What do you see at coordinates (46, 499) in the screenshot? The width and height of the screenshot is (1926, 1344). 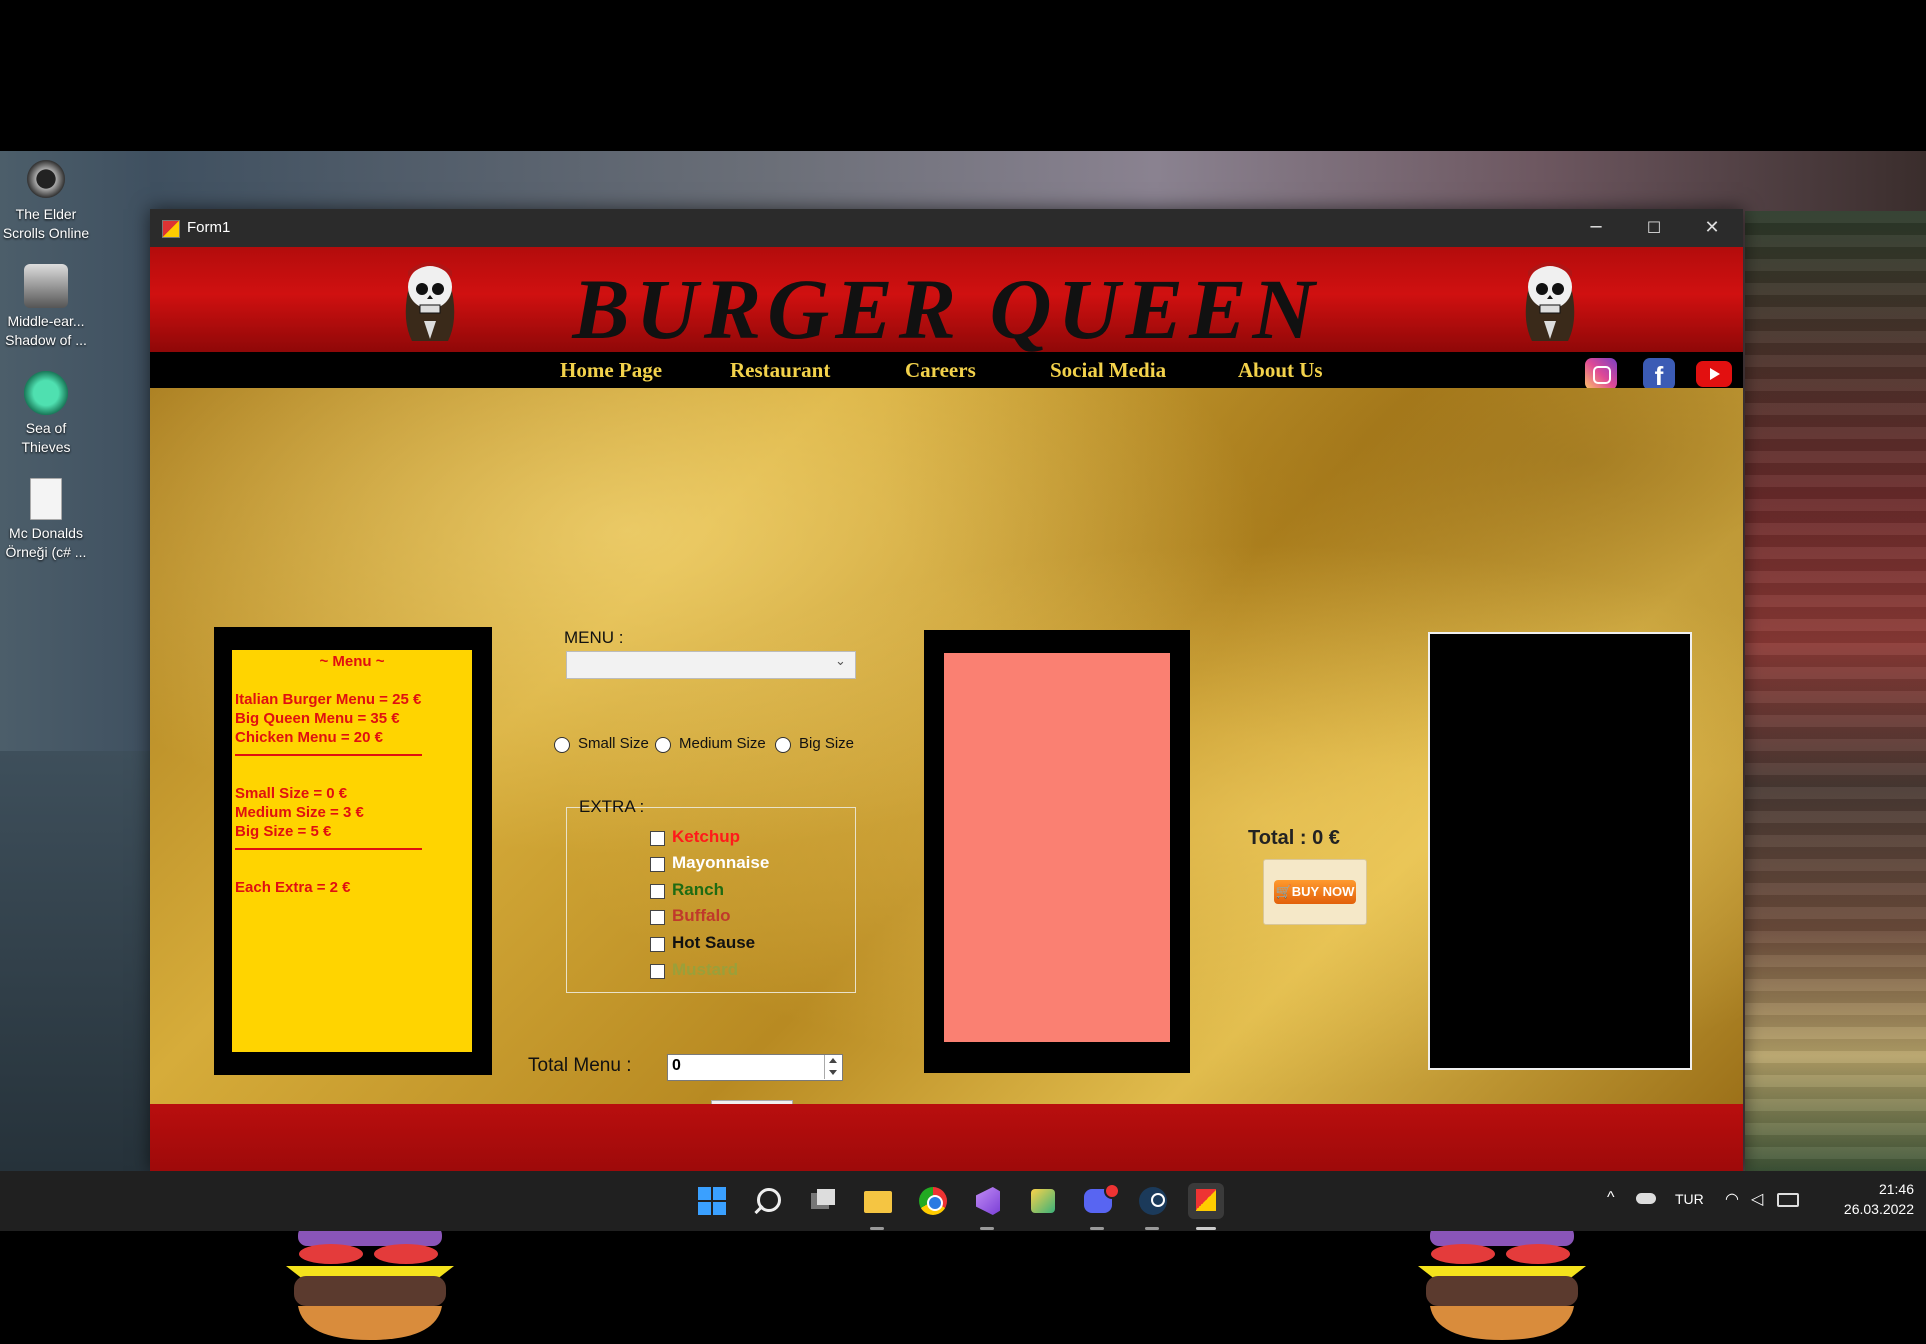 I see `text-file-icon` at bounding box center [46, 499].